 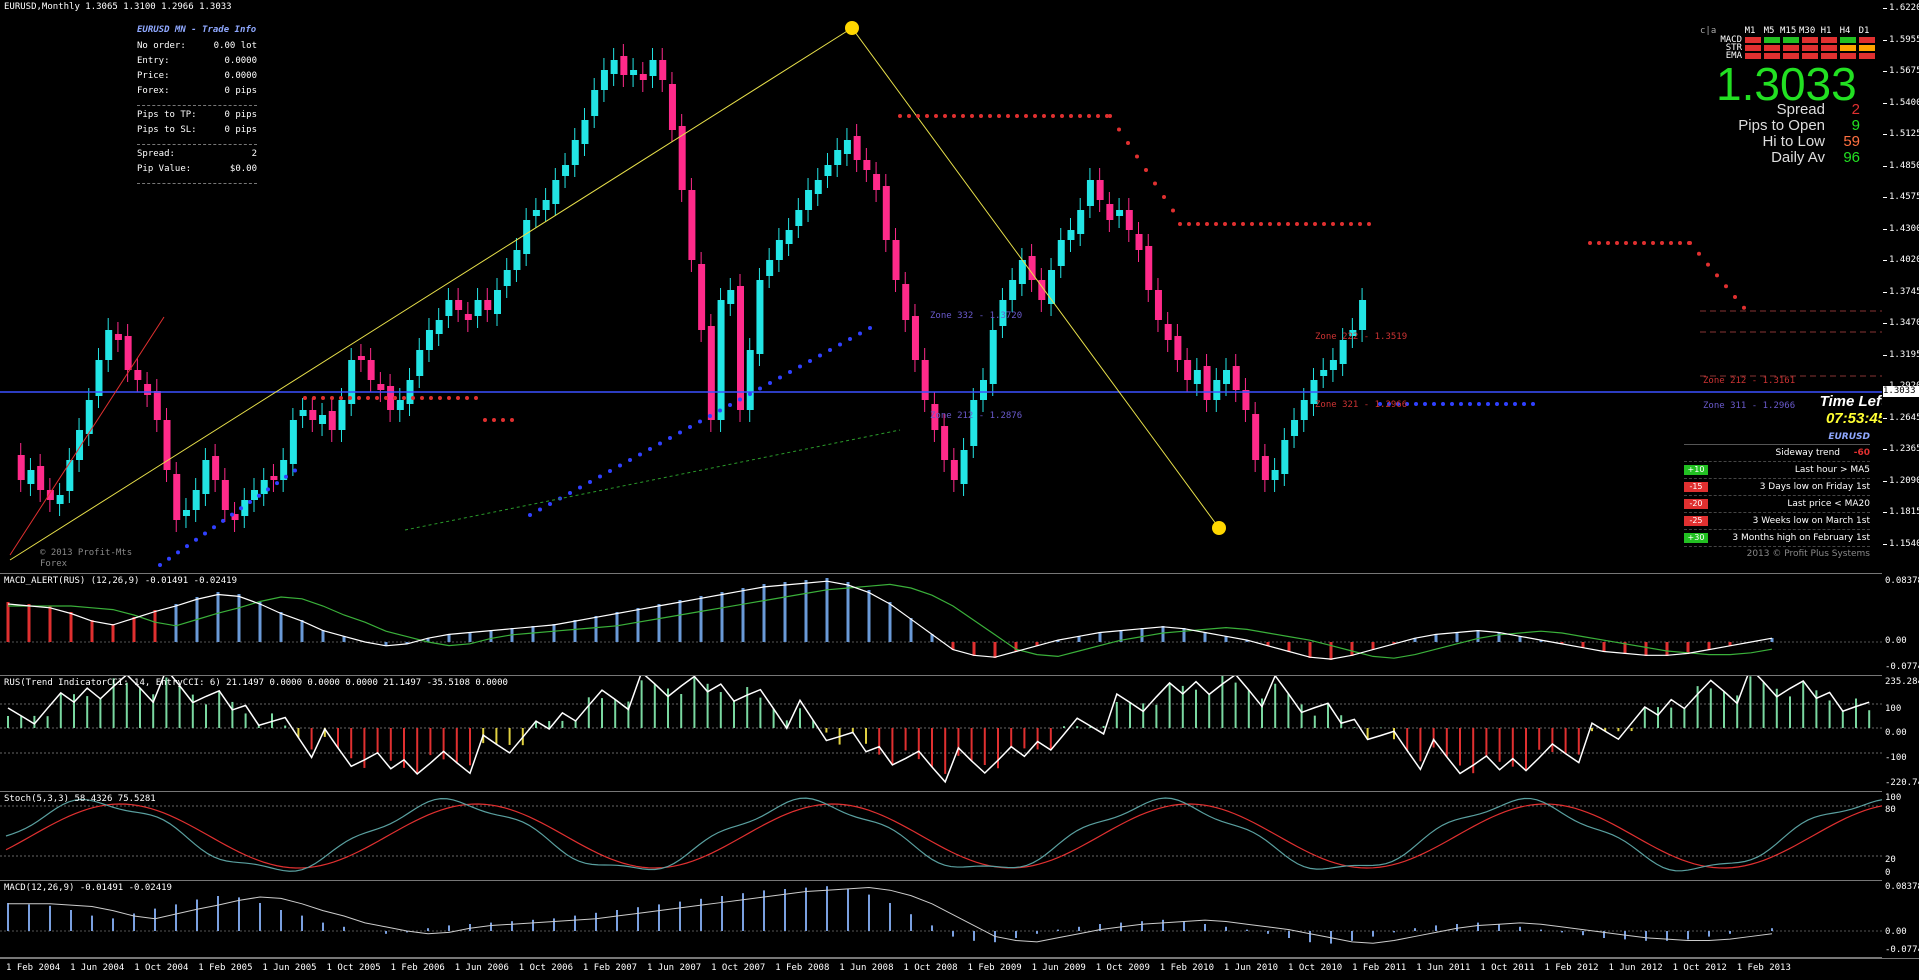 What do you see at coordinates (1904, 8) in the screenshot?
I see `price-scale-label: 1.6220` at bounding box center [1904, 8].